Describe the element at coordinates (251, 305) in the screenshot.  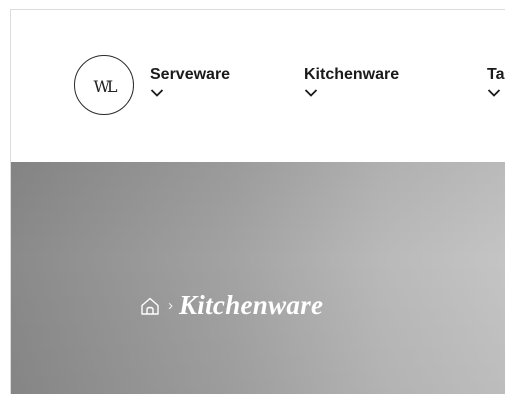
I see `breadcrumb-current-page: Kitchenware` at that location.